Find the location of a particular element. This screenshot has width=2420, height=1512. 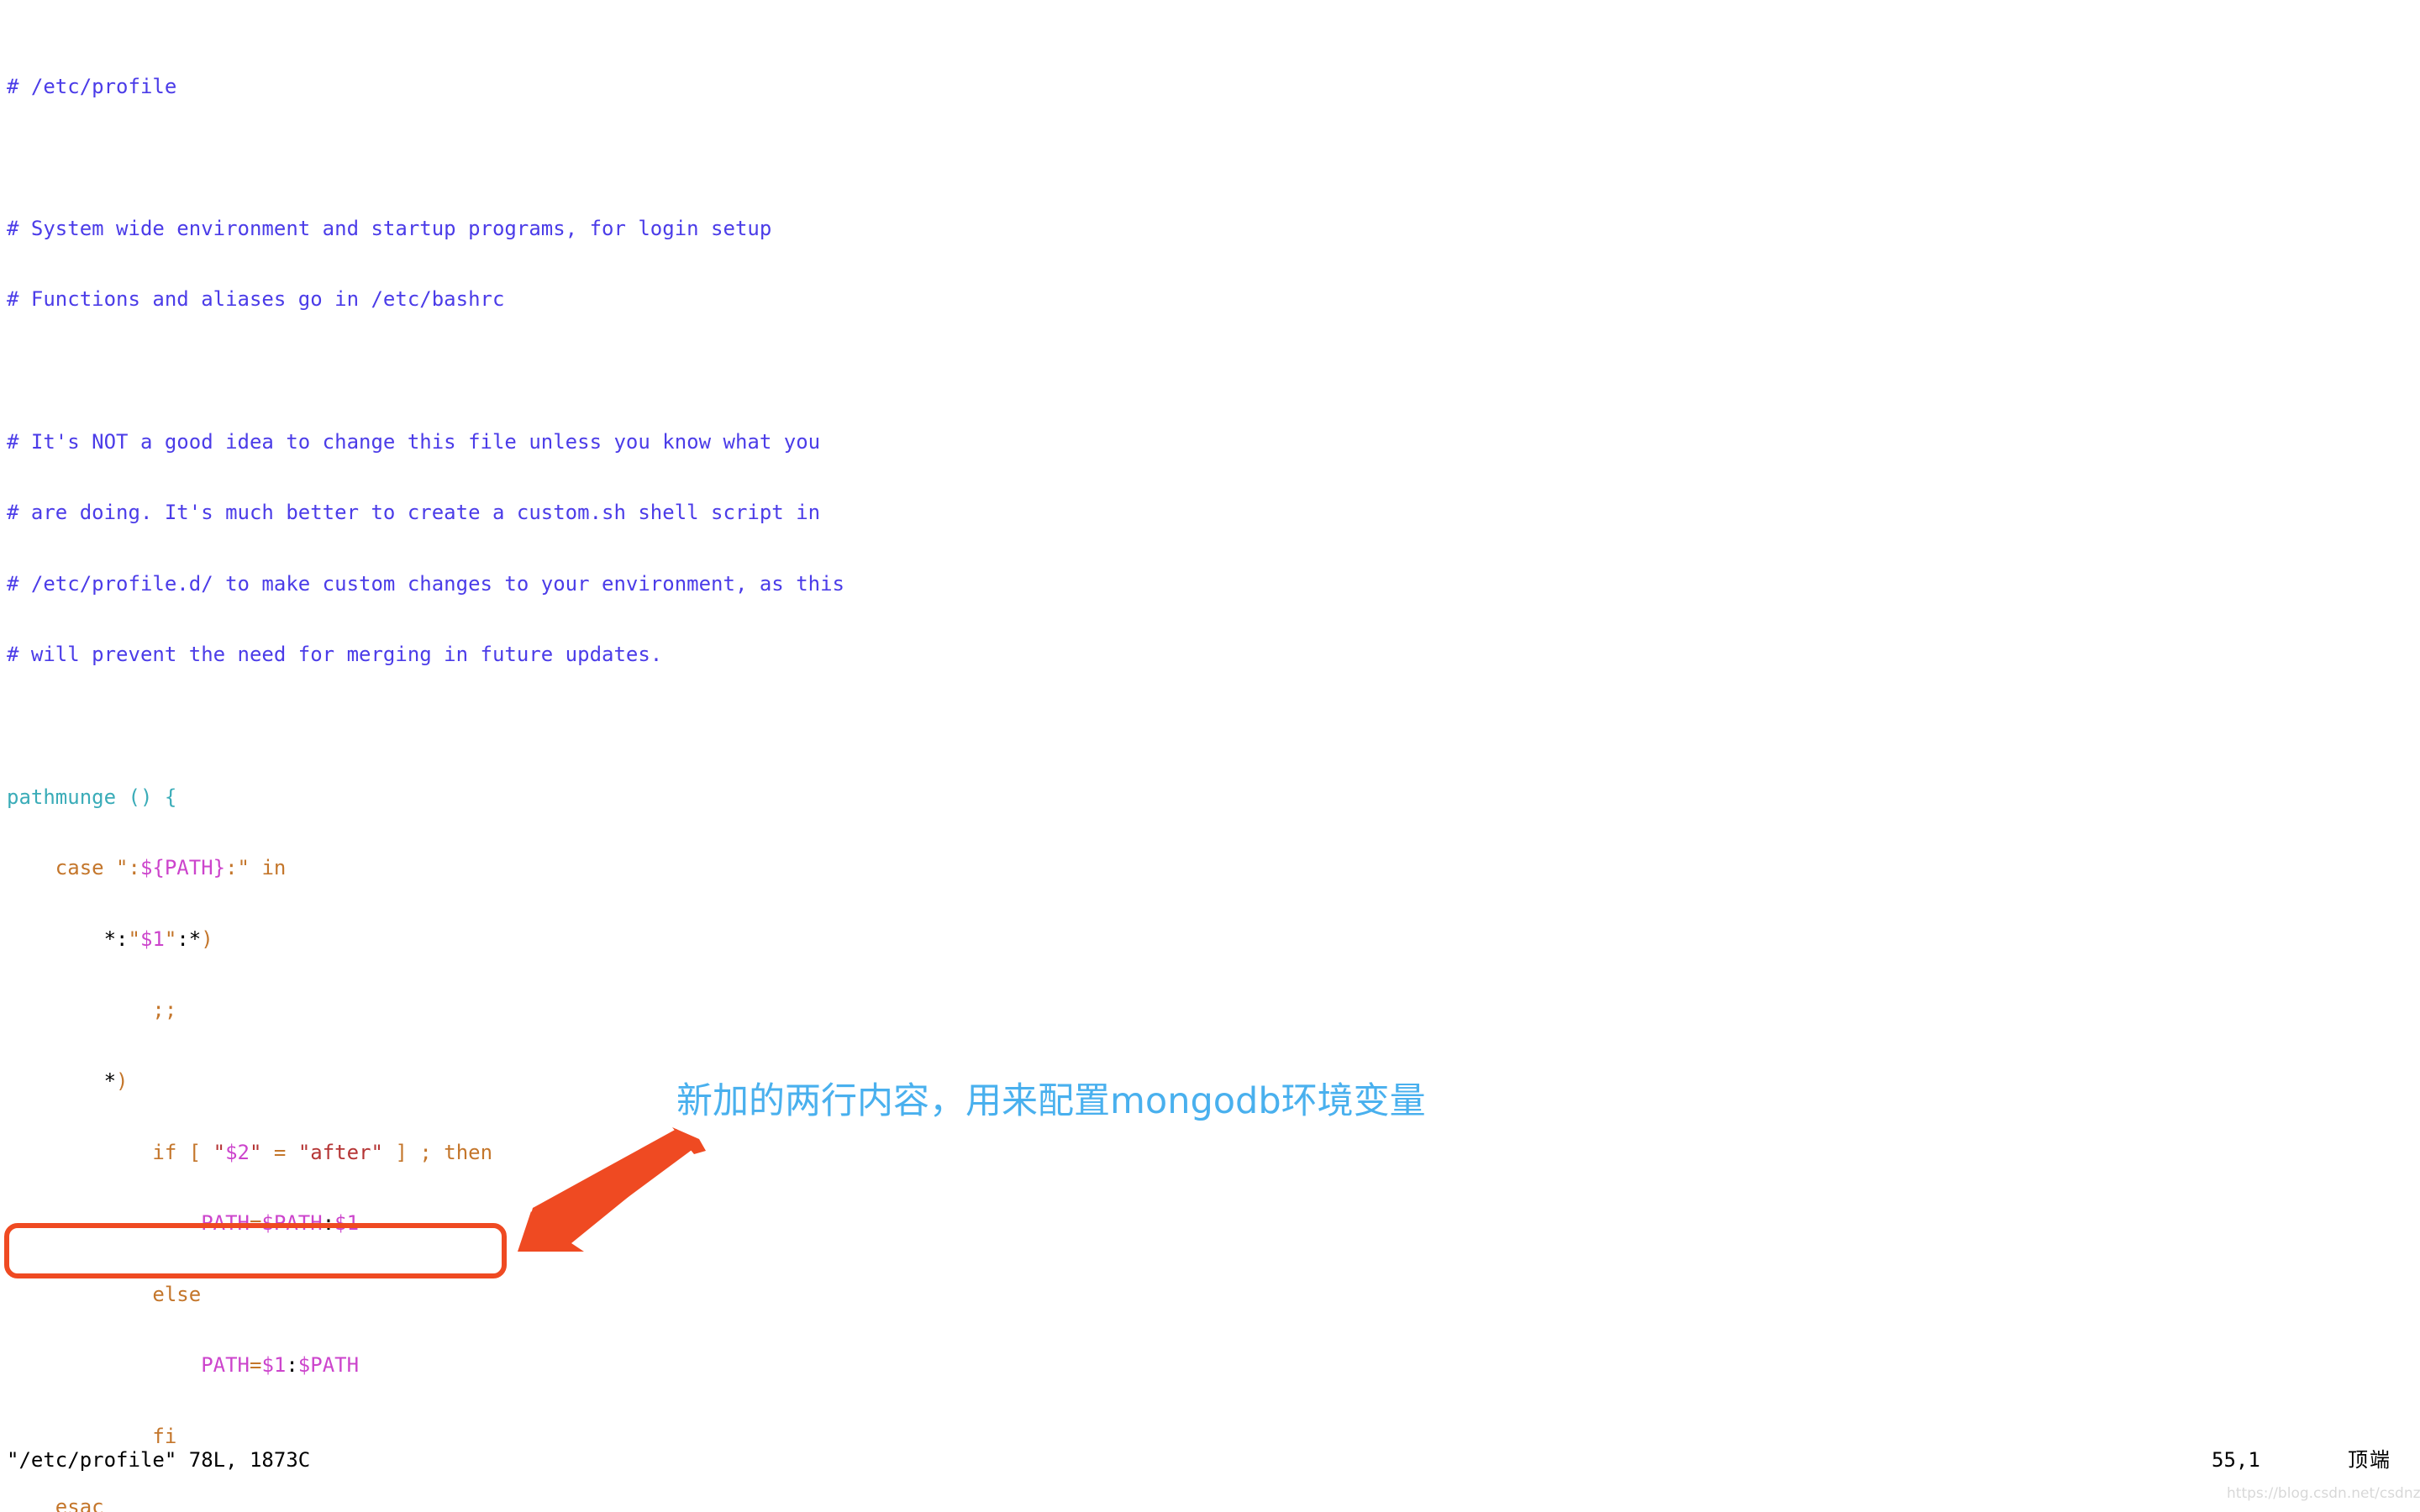

buffer-line: *:"$1":*) is located at coordinates (110, 939).